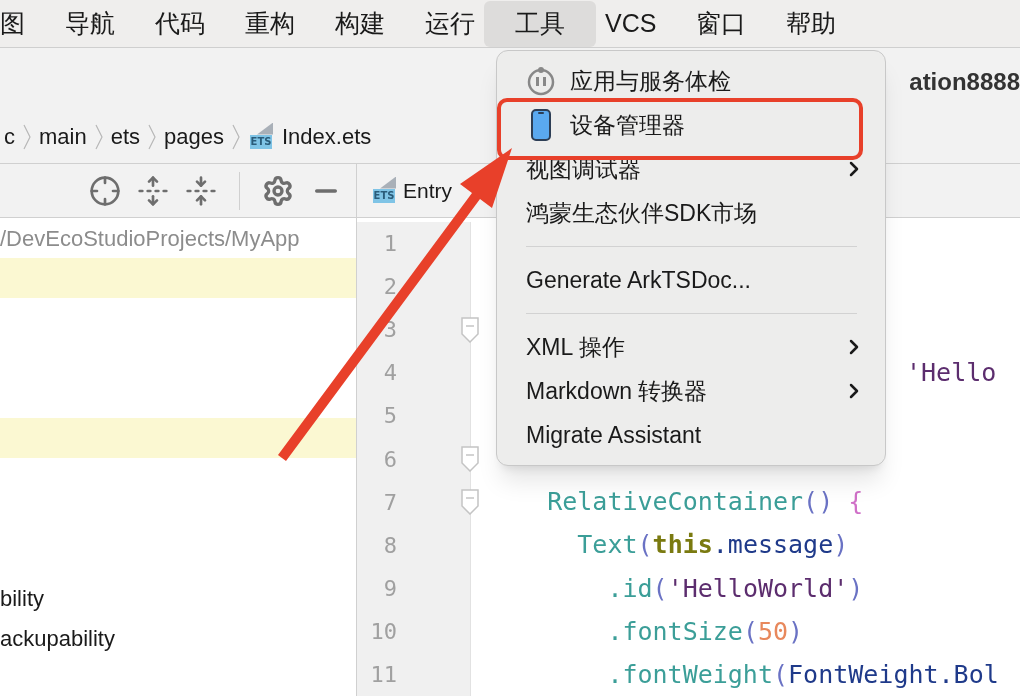 Image resolution: width=1020 pixels, height=696 pixels. I want to click on menu-bar-item: 导航, so click(90, 23).